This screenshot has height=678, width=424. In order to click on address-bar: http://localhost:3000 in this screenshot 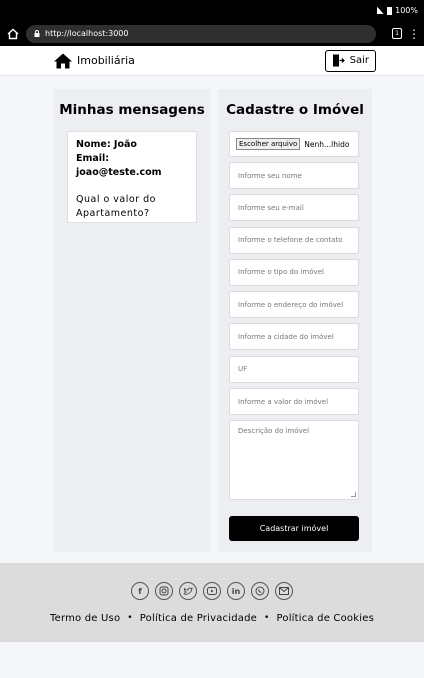, I will do `click(201, 33)`.